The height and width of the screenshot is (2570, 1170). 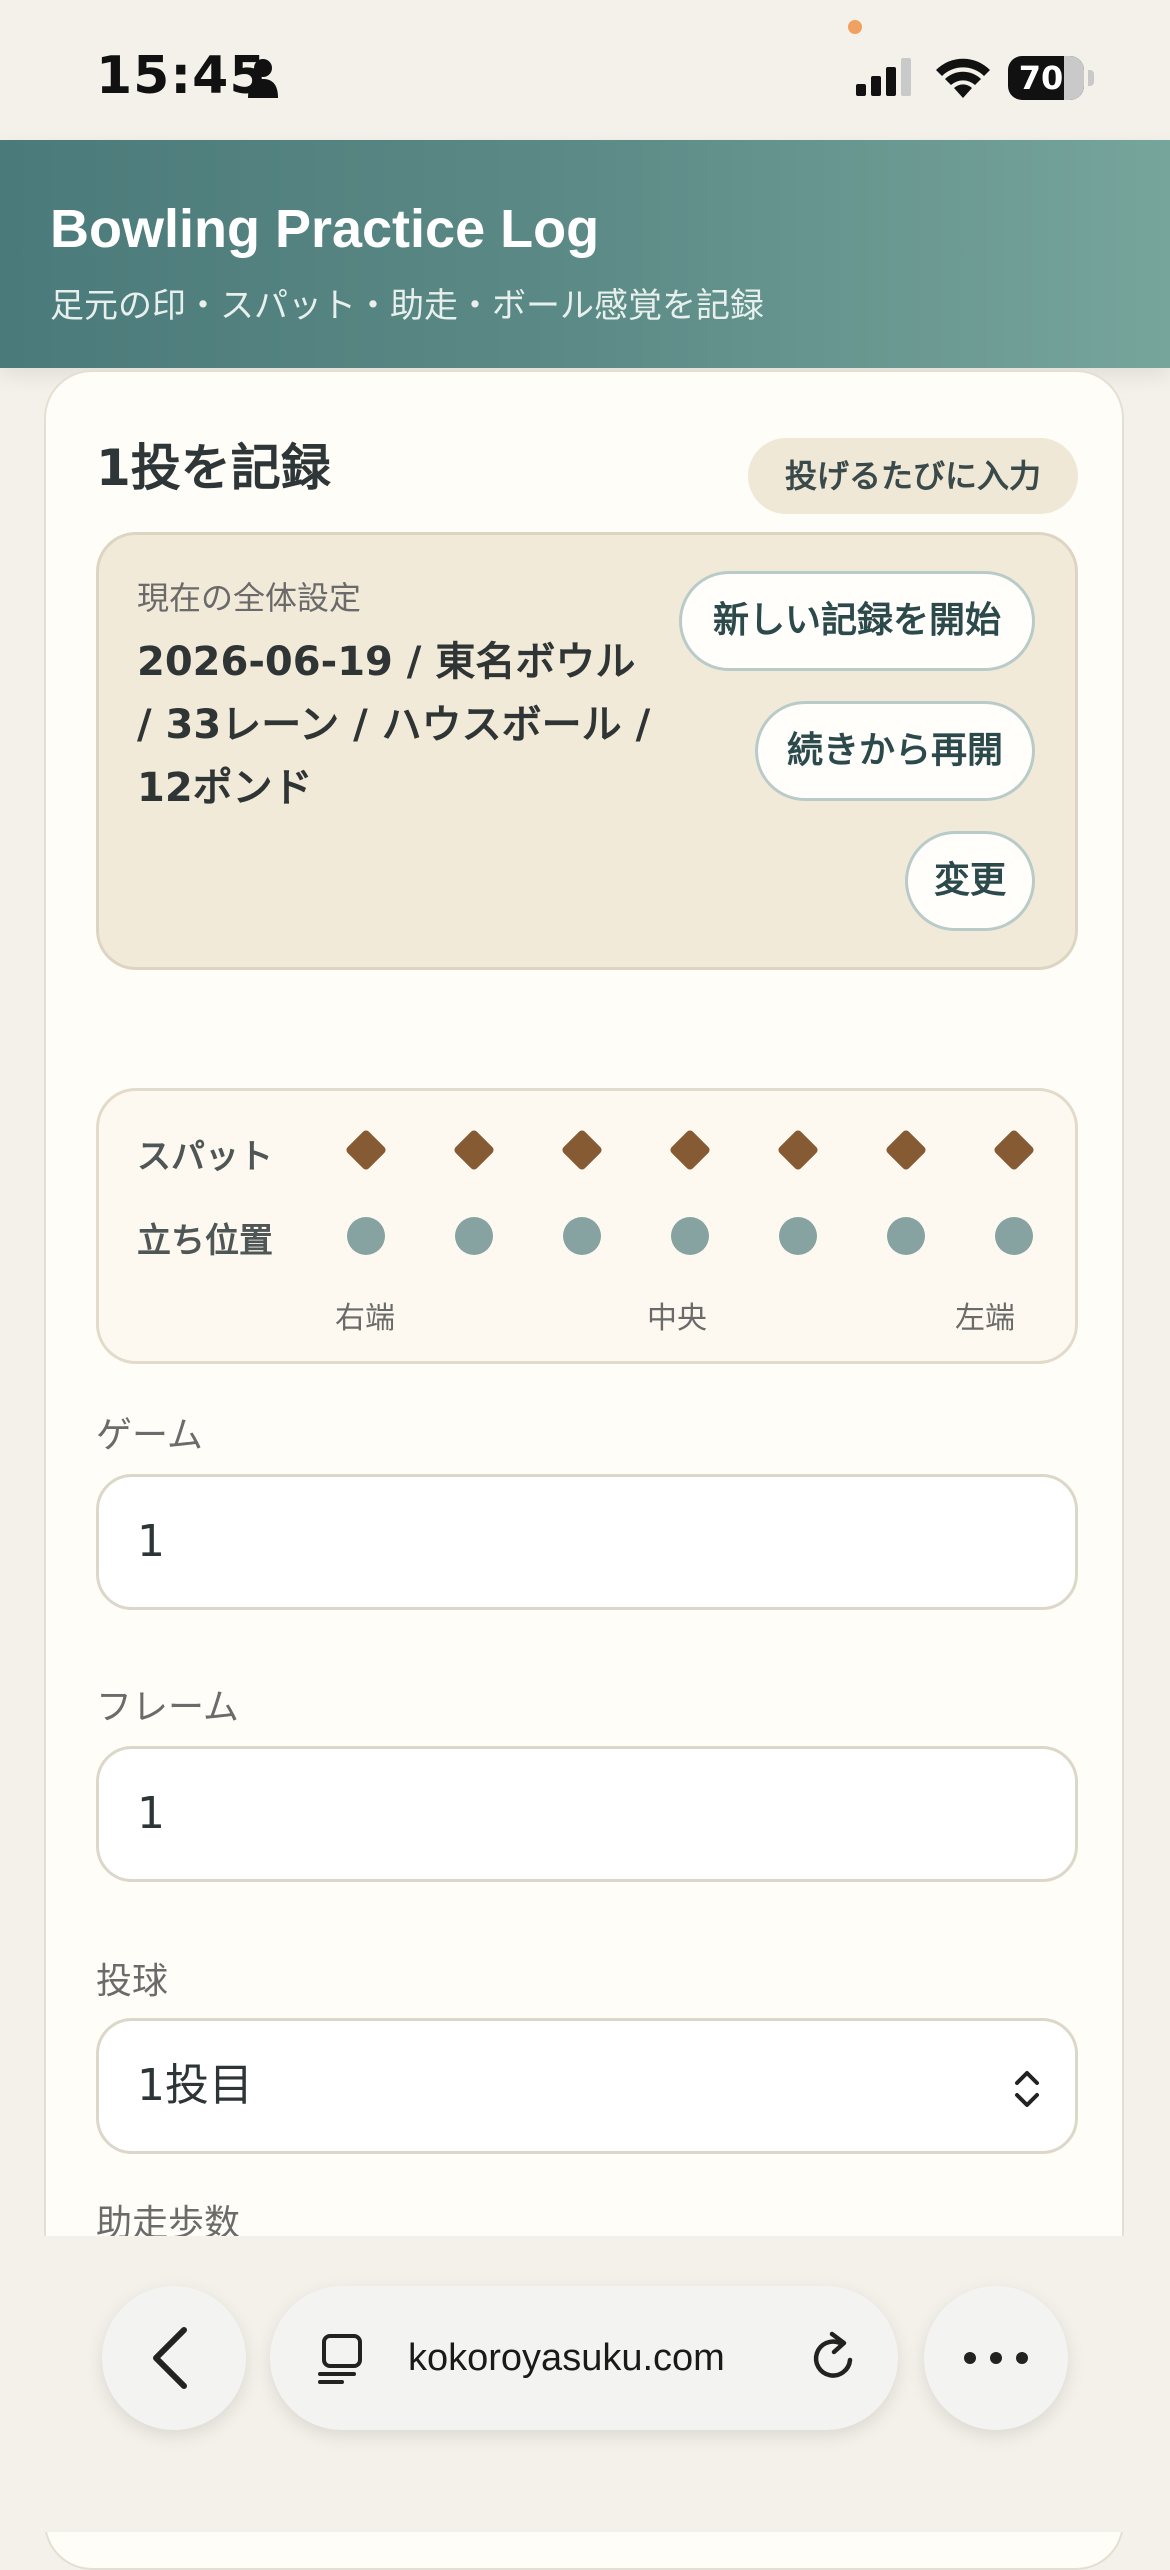 What do you see at coordinates (263, 78) in the screenshot?
I see `person-icon` at bounding box center [263, 78].